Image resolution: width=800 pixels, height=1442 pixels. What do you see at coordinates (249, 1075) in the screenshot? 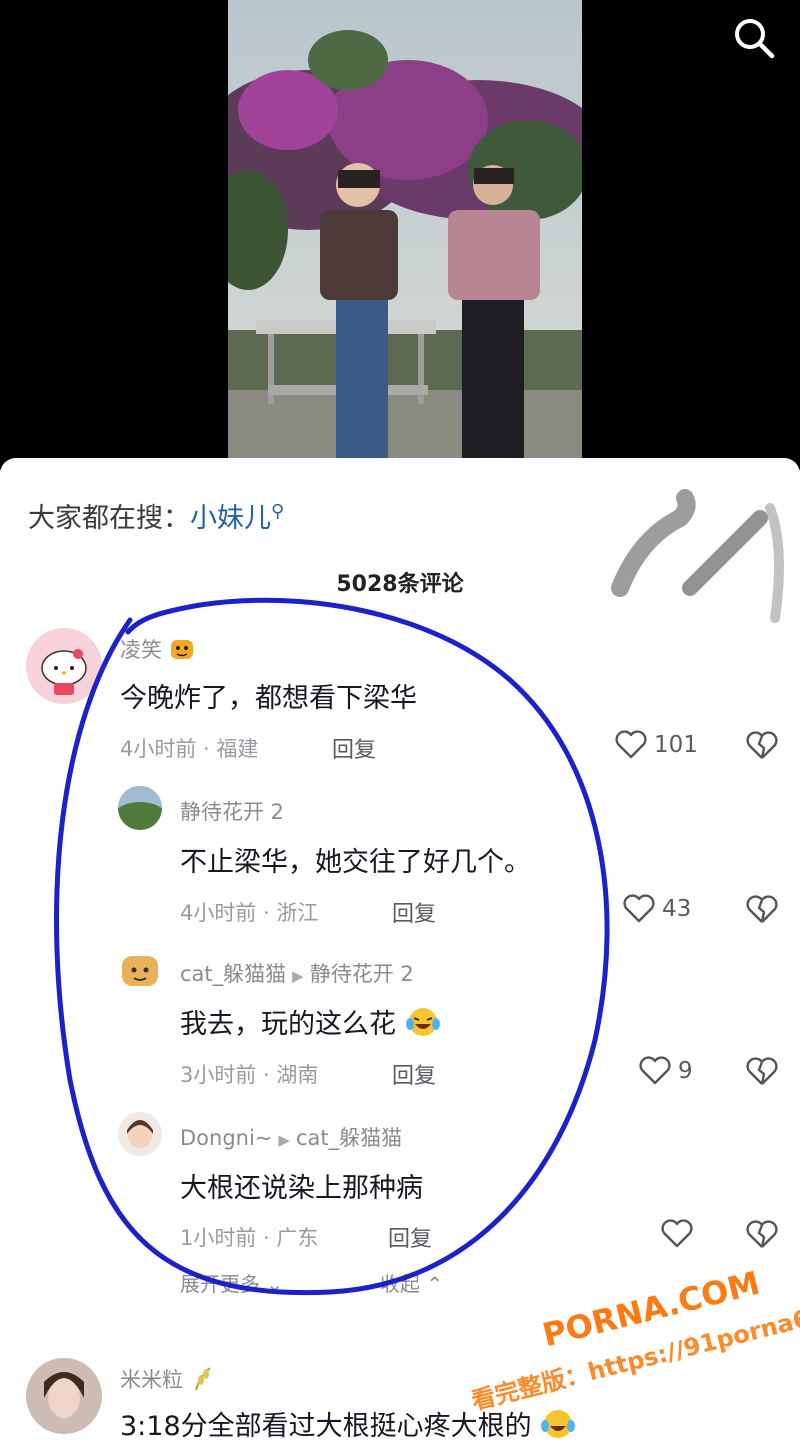
I see `comment-meta: 3小时前 · 湖南` at bounding box center [249, 1075].